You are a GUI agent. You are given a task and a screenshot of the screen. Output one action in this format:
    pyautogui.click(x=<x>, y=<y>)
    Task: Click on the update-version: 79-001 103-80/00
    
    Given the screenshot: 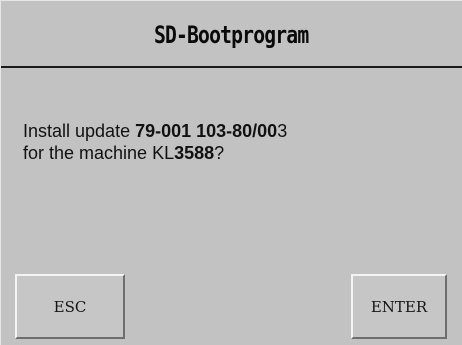 What is the action you would take?
    pyautogui.click(x=206, y=131)
    